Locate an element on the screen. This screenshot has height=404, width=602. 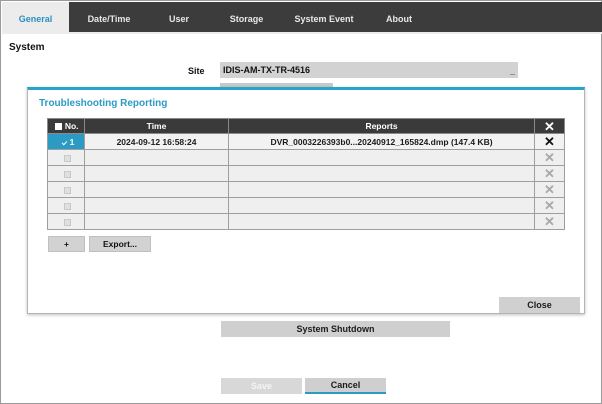
header-no: No. is located at coordinates (66, 126).